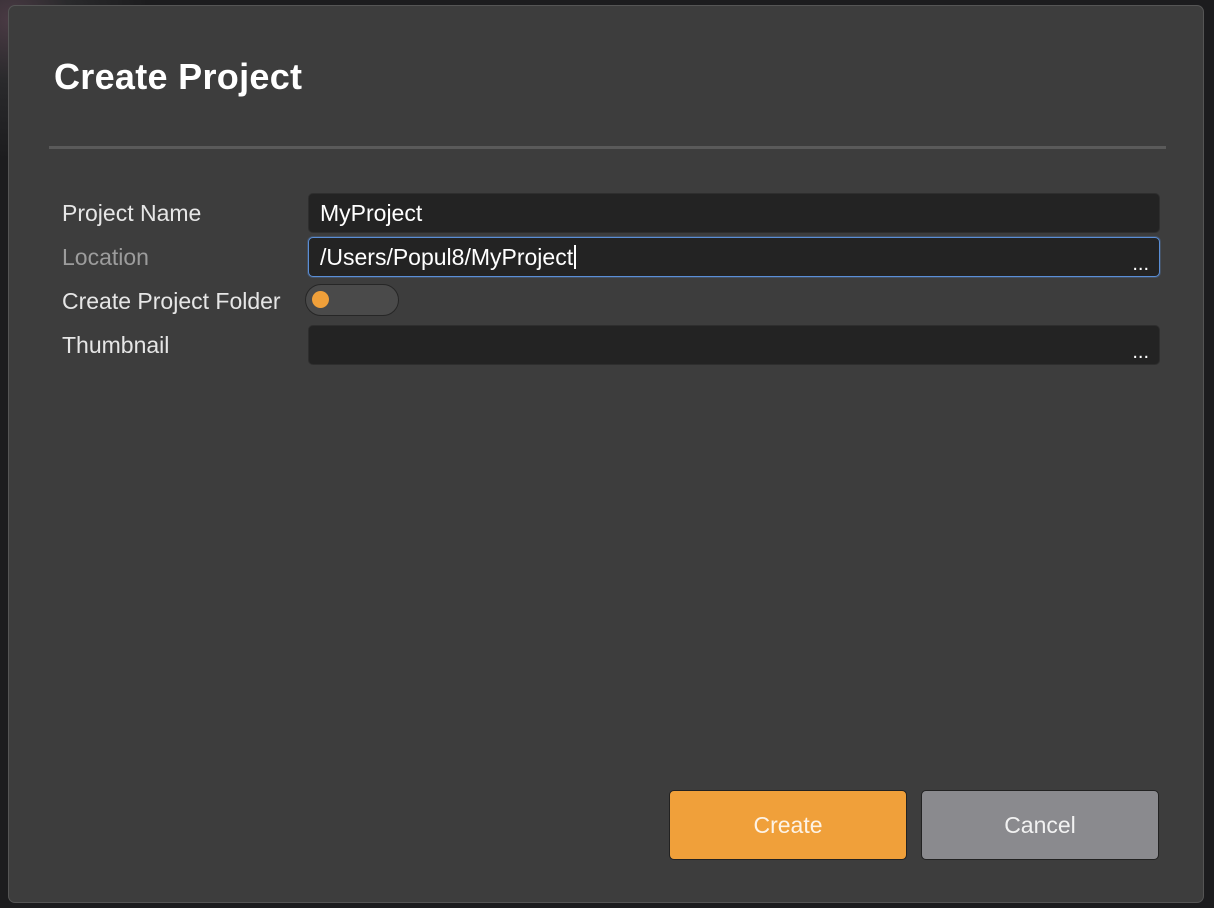 Image resolution: width=1214 pixels, height=908 pixels. What do you see at coordinates (371, 213) in the screenshot?
I see `project-name-value: MyProject` at bounding box center [371, 213].